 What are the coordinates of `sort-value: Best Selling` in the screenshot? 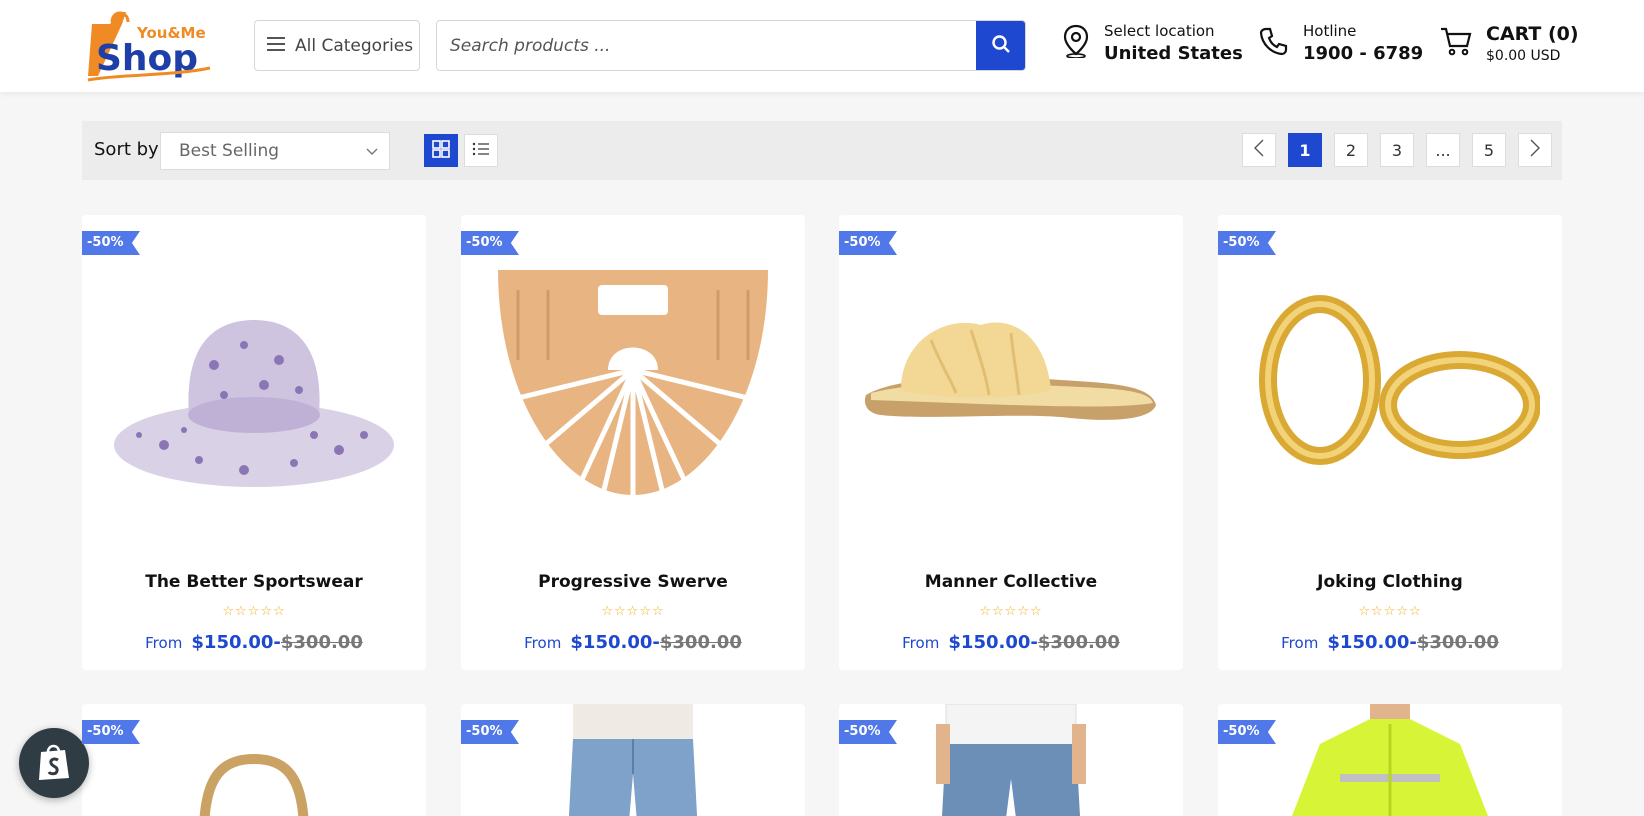 It's located at (229, 151).